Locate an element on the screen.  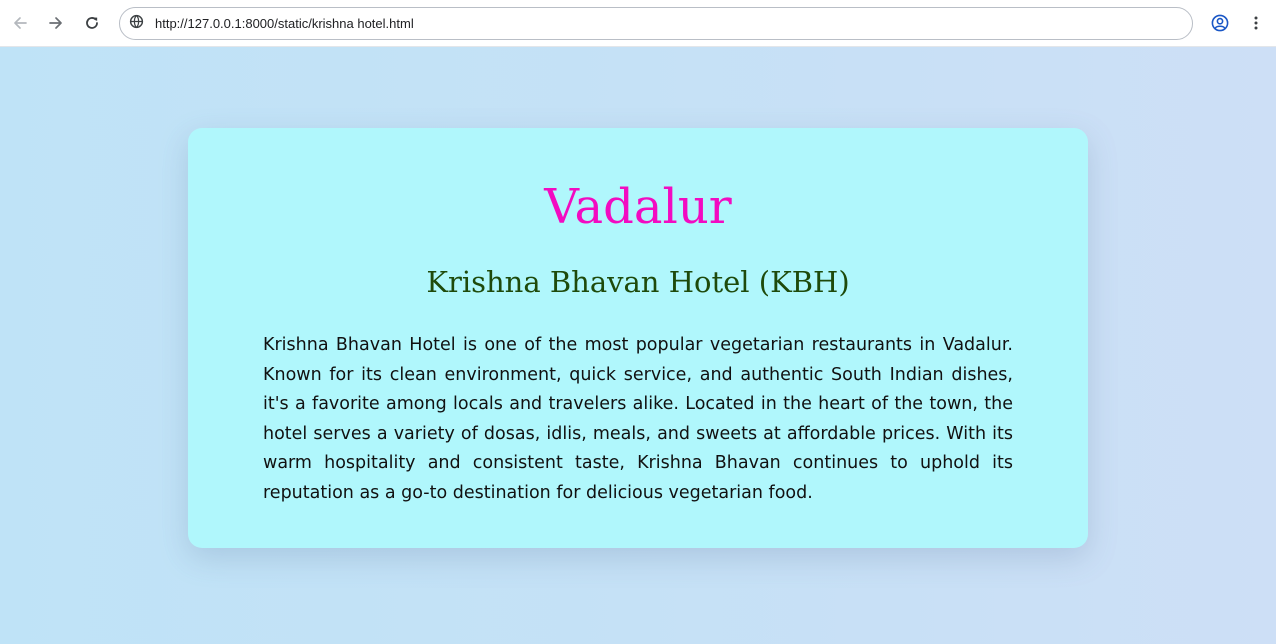
site-info-button is located at coordinates (136, 23).